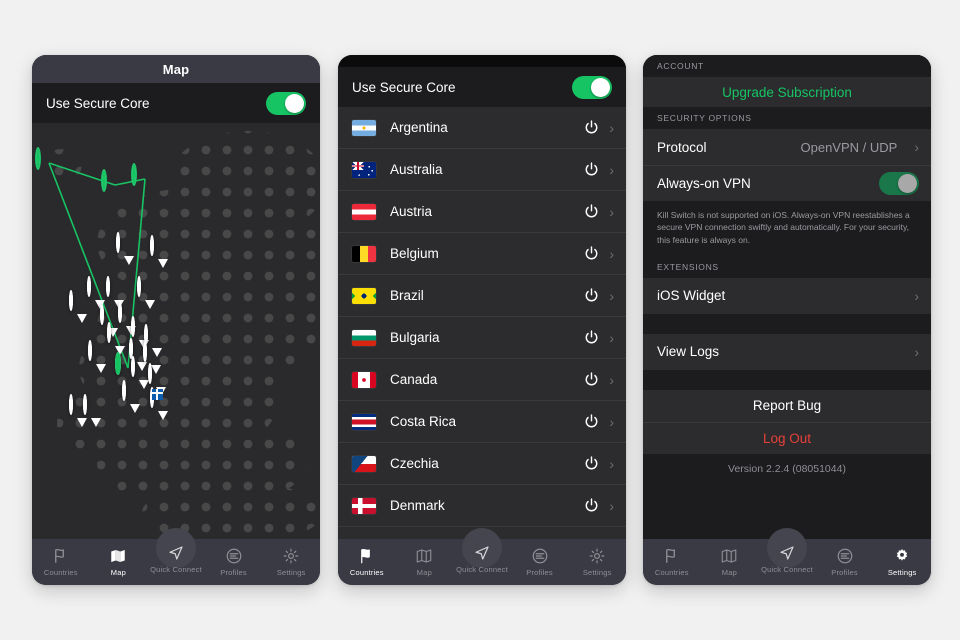 This screenshot has height=640, width=960. What do you see at coordinates (787, 92) in the screenshot?
I see `upgrade-subscription-button: Upgrade Subscription` at bounding box center [787, 92].